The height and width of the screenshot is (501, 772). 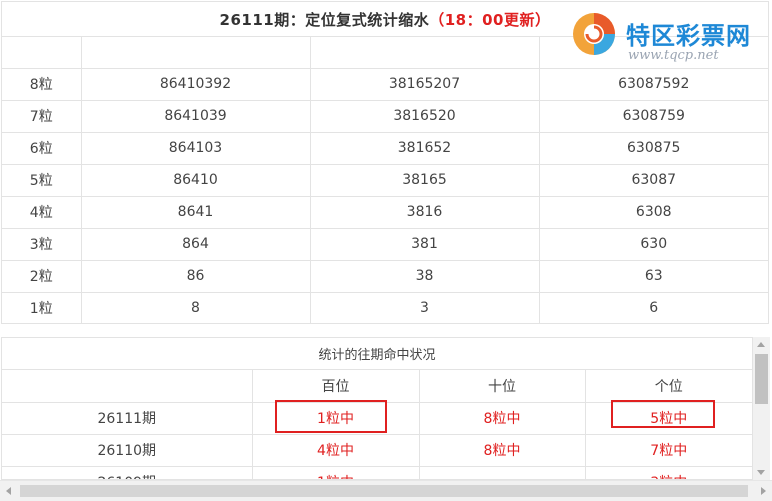 What do you see at coordinates (127, 472) in the screenshot?
I see `issue-label: 26109期` at bounding box center [127, 472].